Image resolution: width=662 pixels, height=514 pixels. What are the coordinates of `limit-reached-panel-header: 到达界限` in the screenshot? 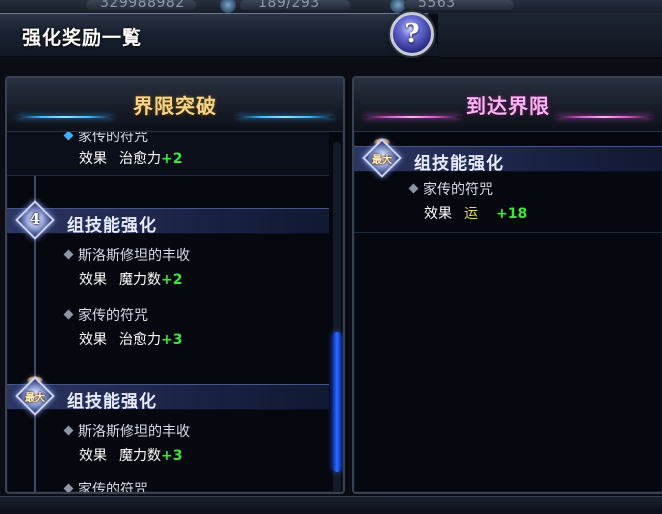 It's located at (508, 105).